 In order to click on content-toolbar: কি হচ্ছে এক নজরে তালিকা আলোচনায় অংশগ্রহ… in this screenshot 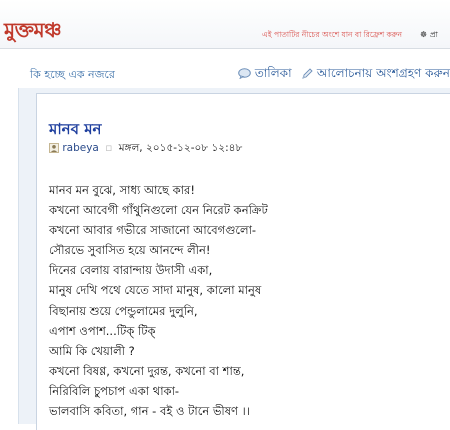, I will do `click(234, 73)`.